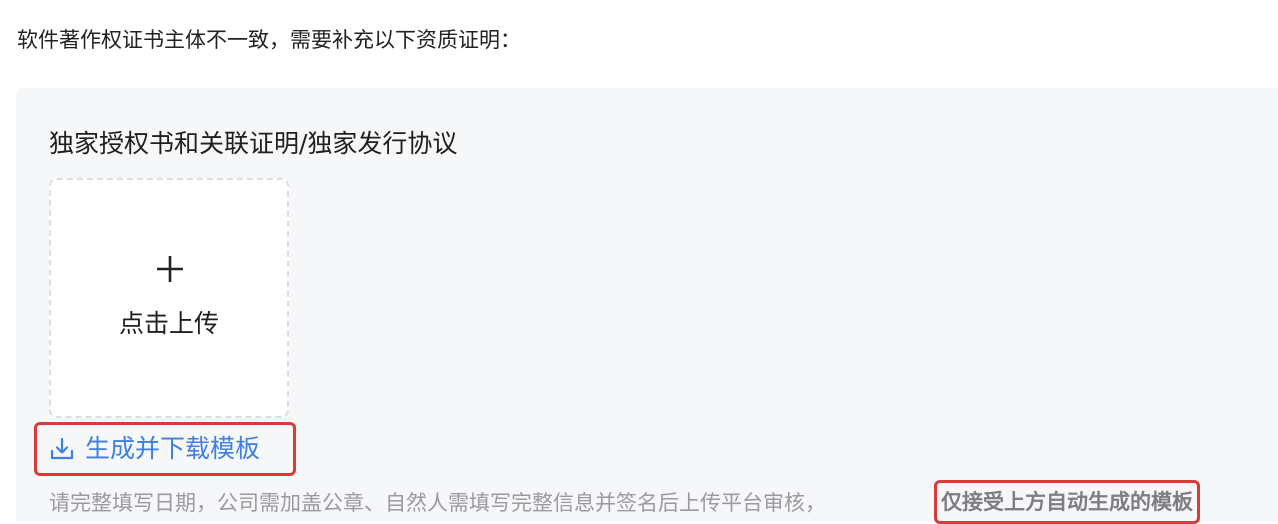 This screenshot has width=1278, height=524. What do you see at coordinates (62, 448) in the screenshot?
I see `download-icon` at bounding box center [62, 448].